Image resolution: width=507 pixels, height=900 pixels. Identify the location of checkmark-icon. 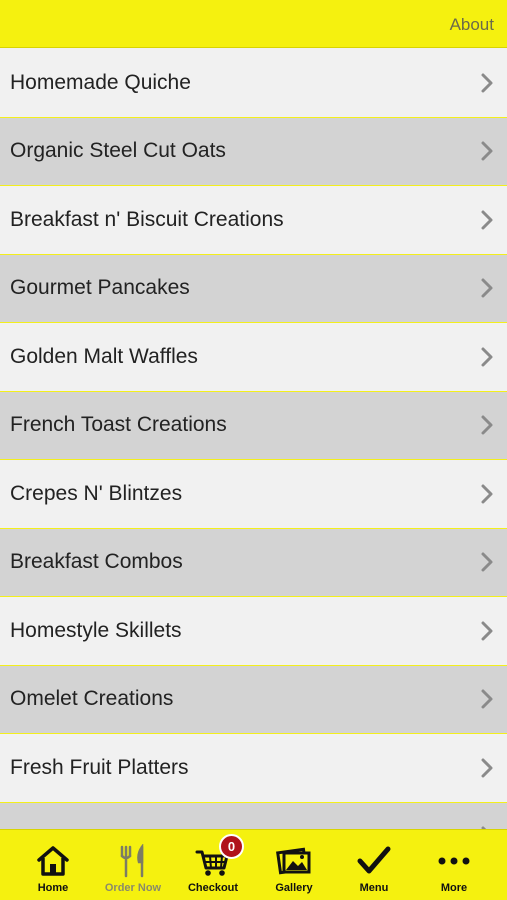
(374, 860).